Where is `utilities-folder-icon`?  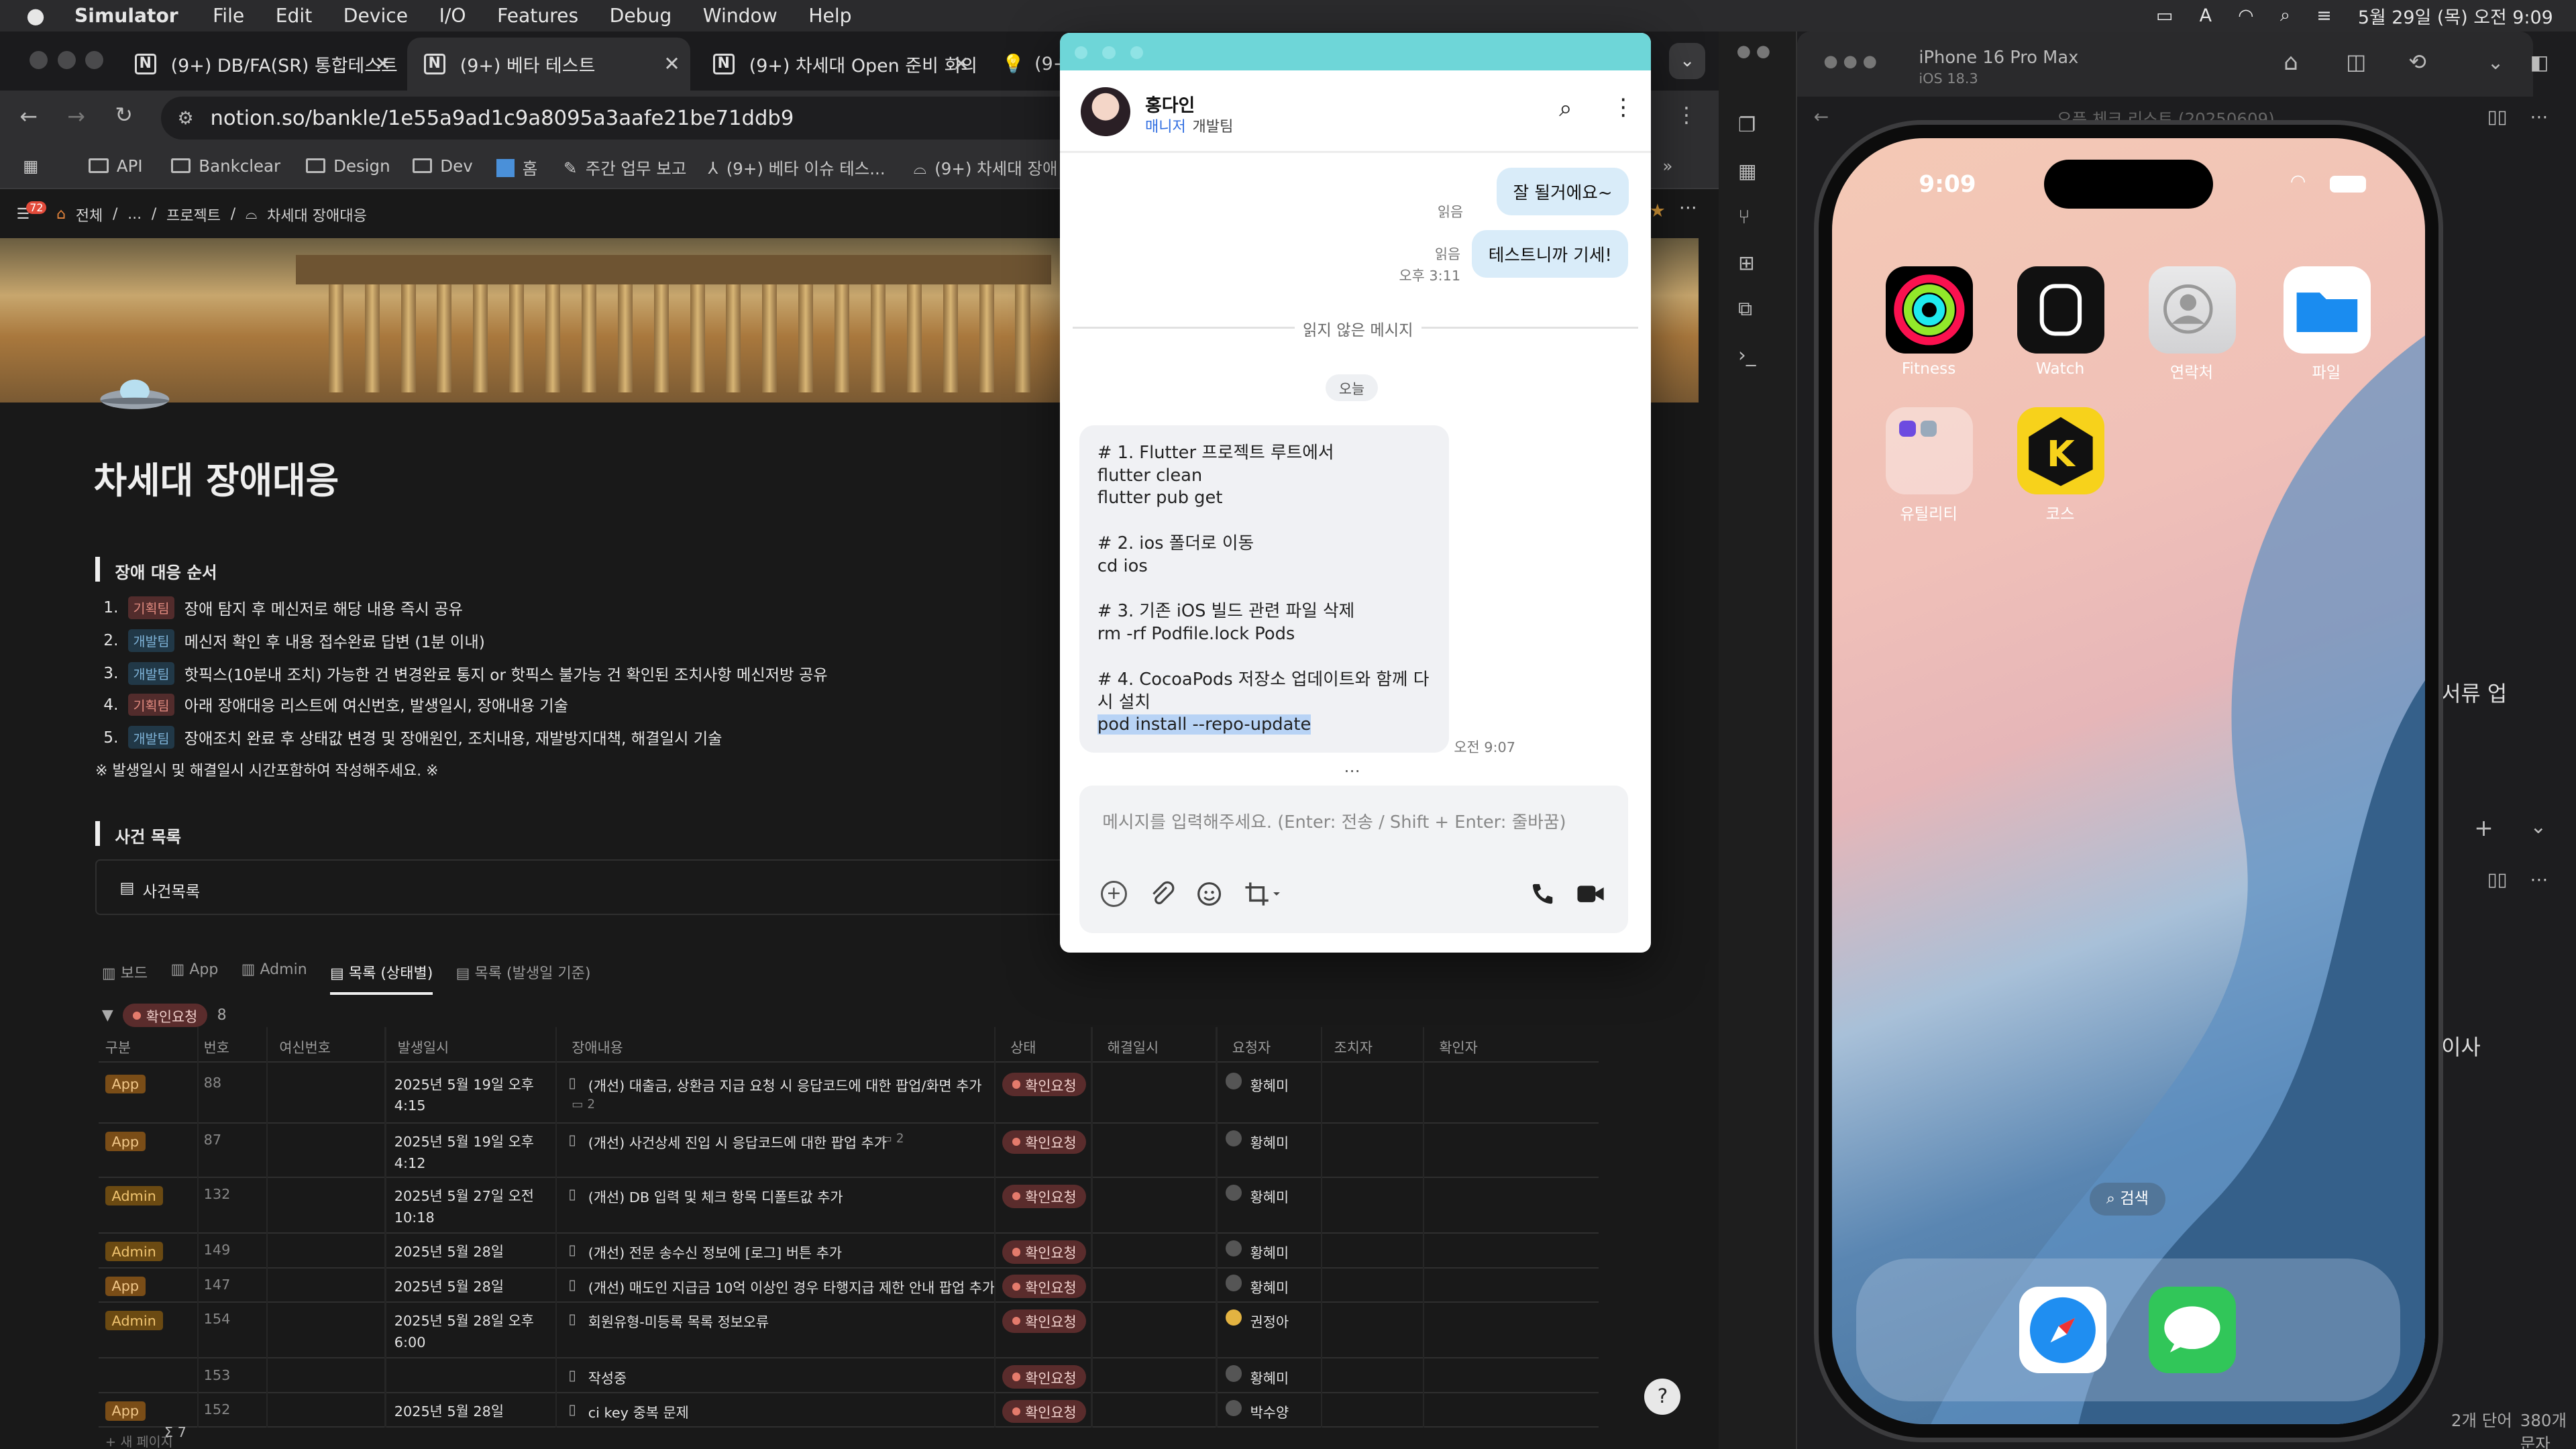
utilities-folder-icon is located at coordinates (1930, 451).